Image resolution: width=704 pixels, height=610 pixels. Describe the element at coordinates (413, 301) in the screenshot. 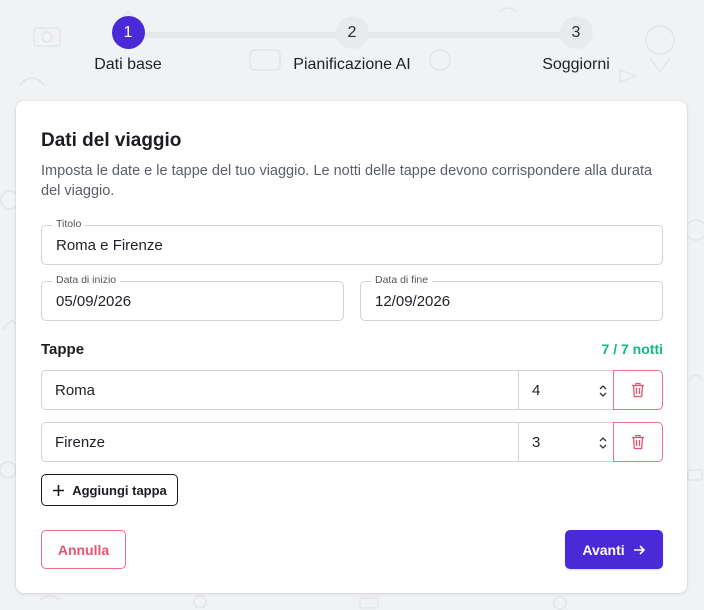

I see `end-date-value: 12/09/2026` at that location.